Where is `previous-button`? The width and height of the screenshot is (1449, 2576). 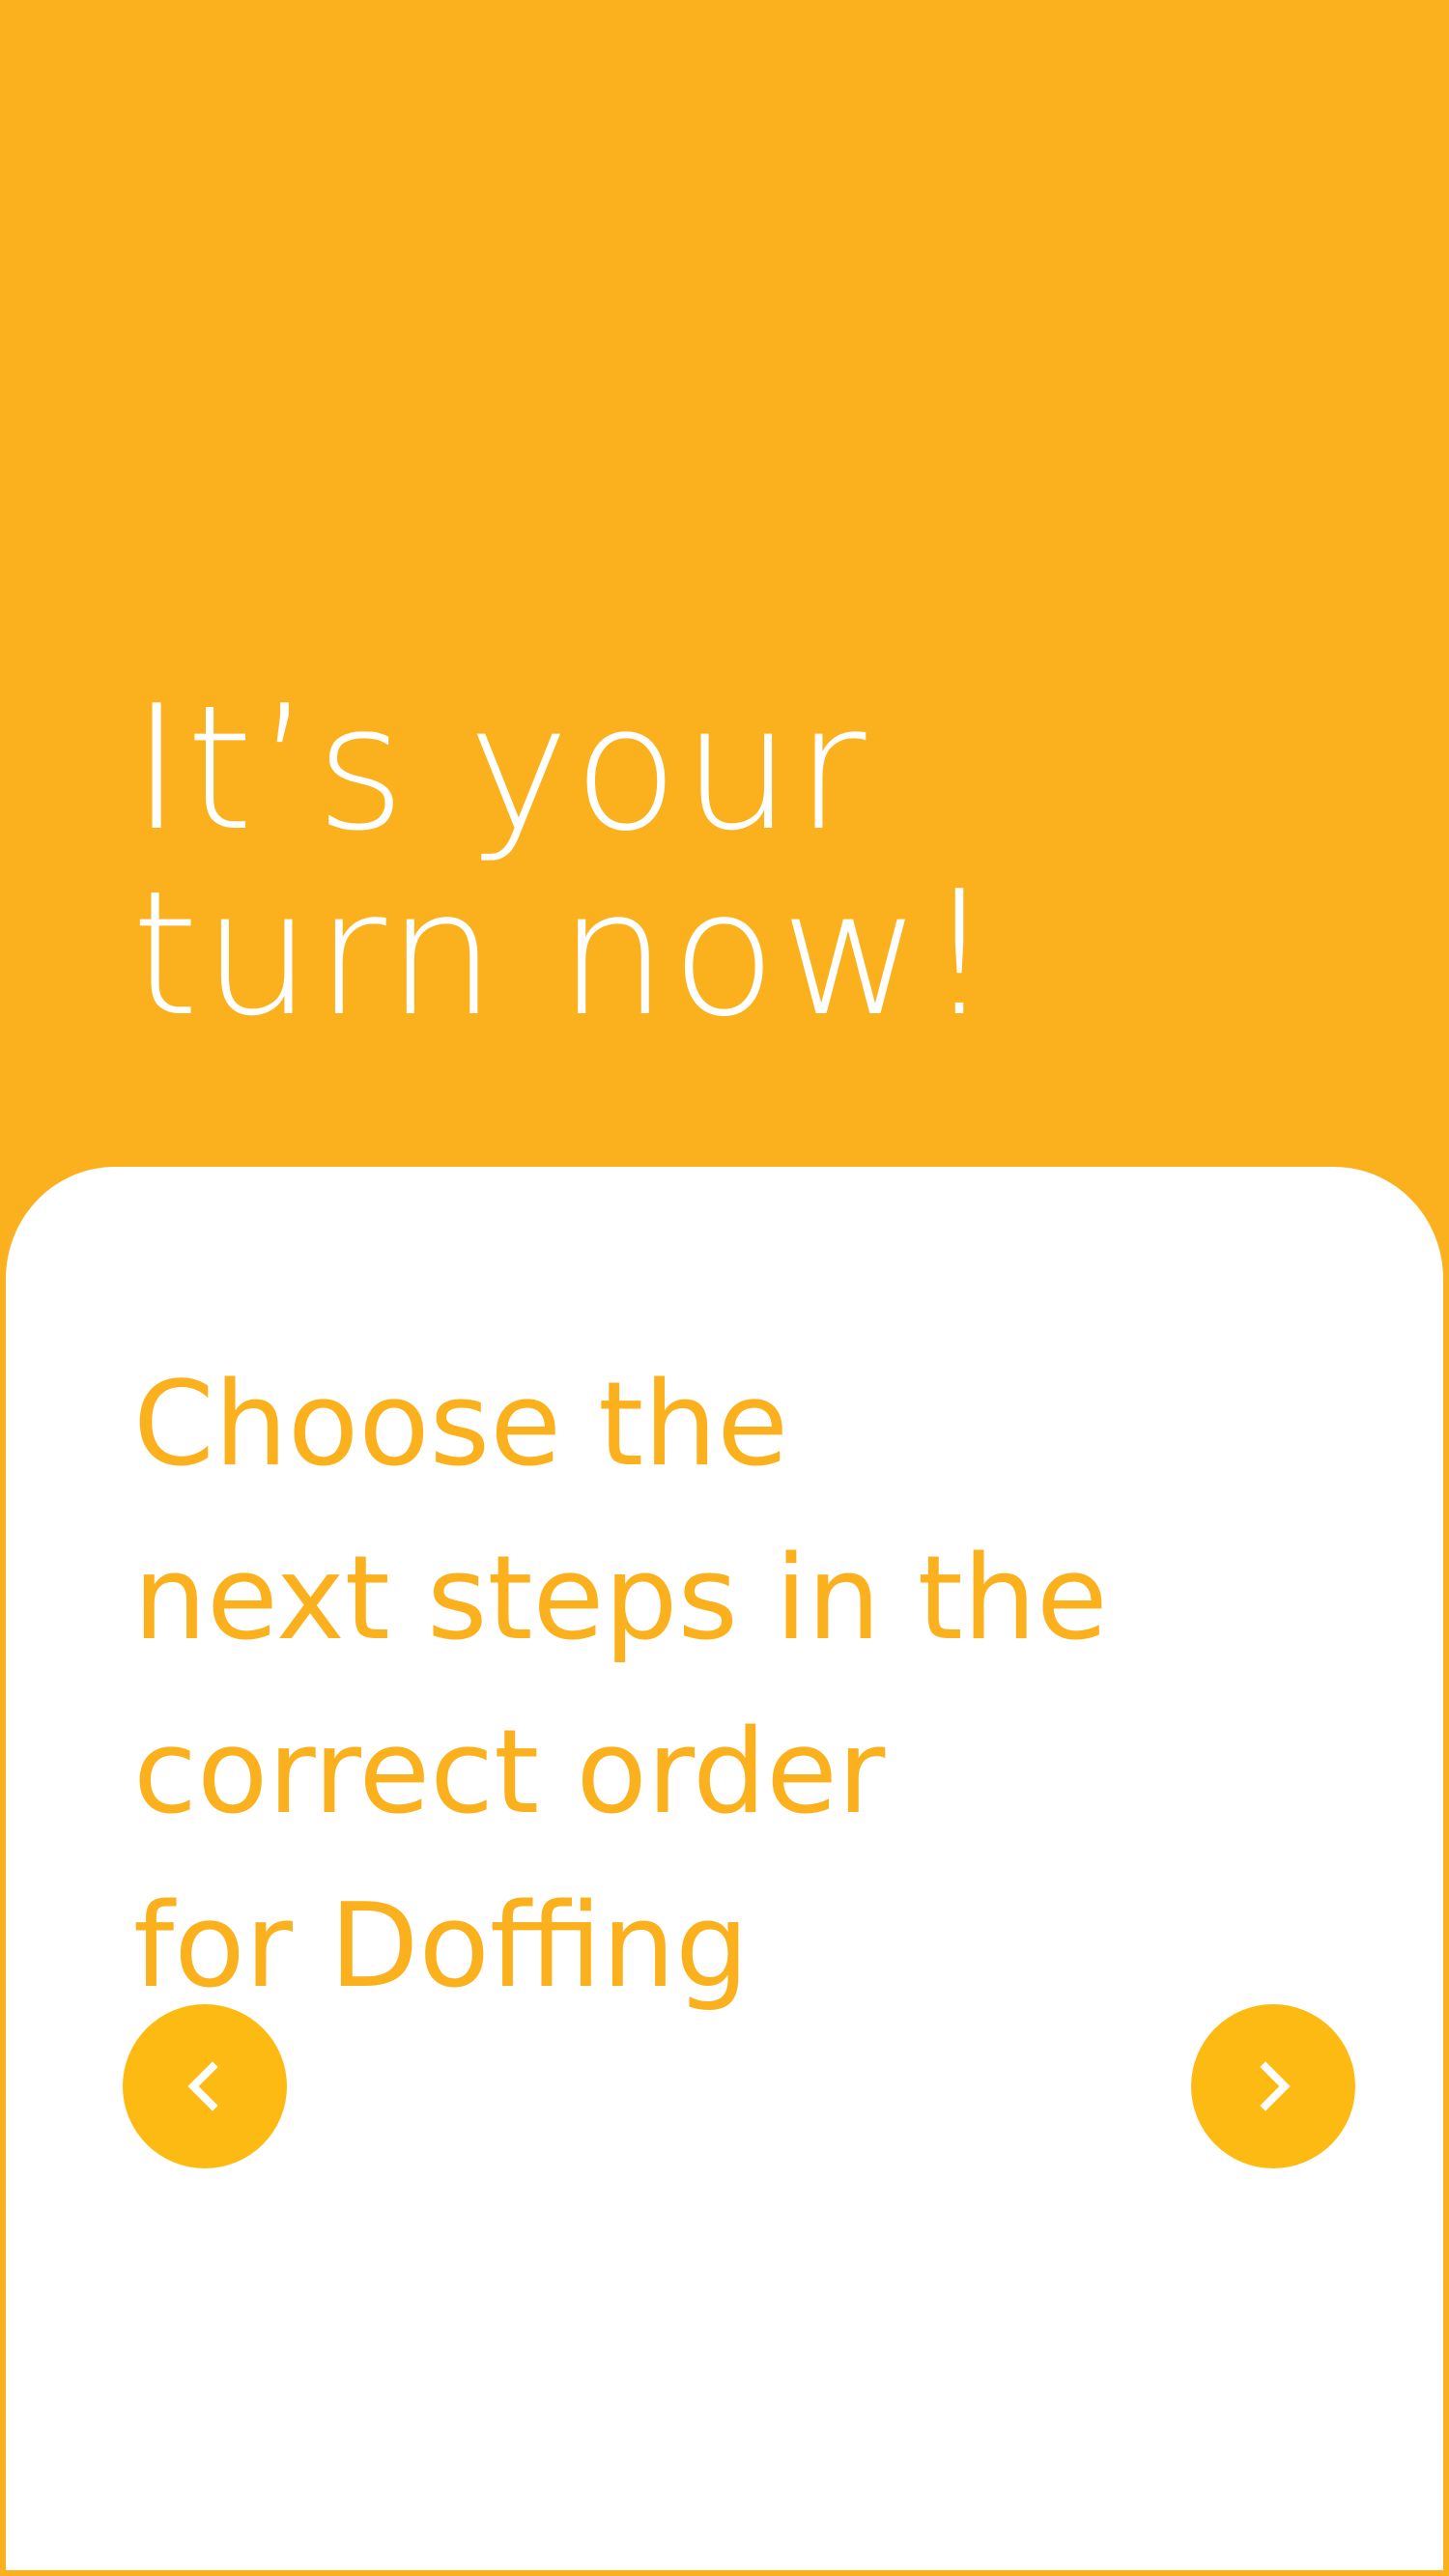
previous-button is located at coordinates (205, 2086).